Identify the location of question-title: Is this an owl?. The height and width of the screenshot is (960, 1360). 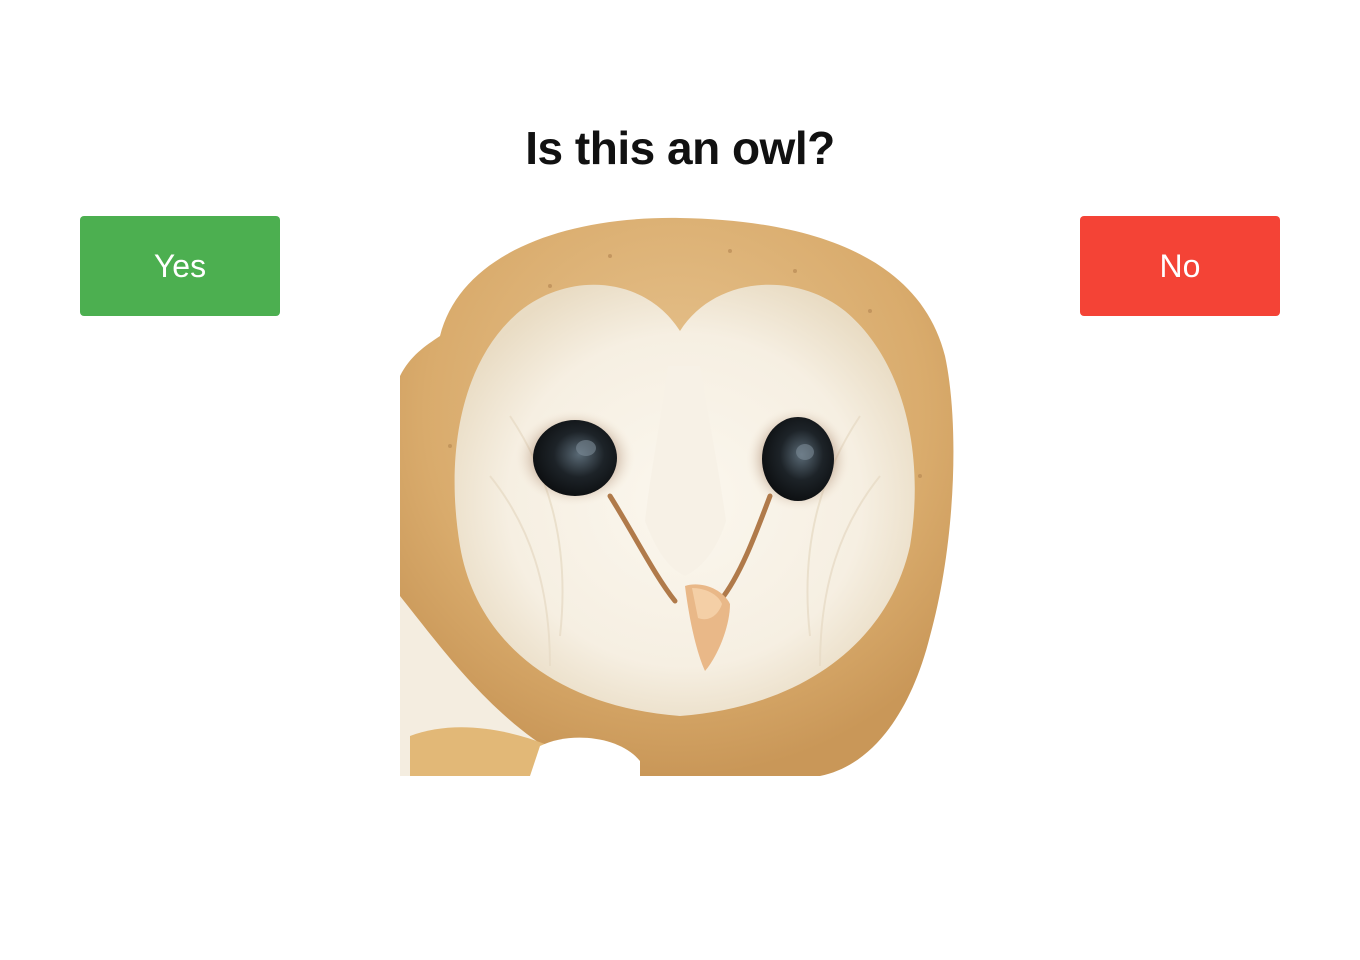
(680, 148).